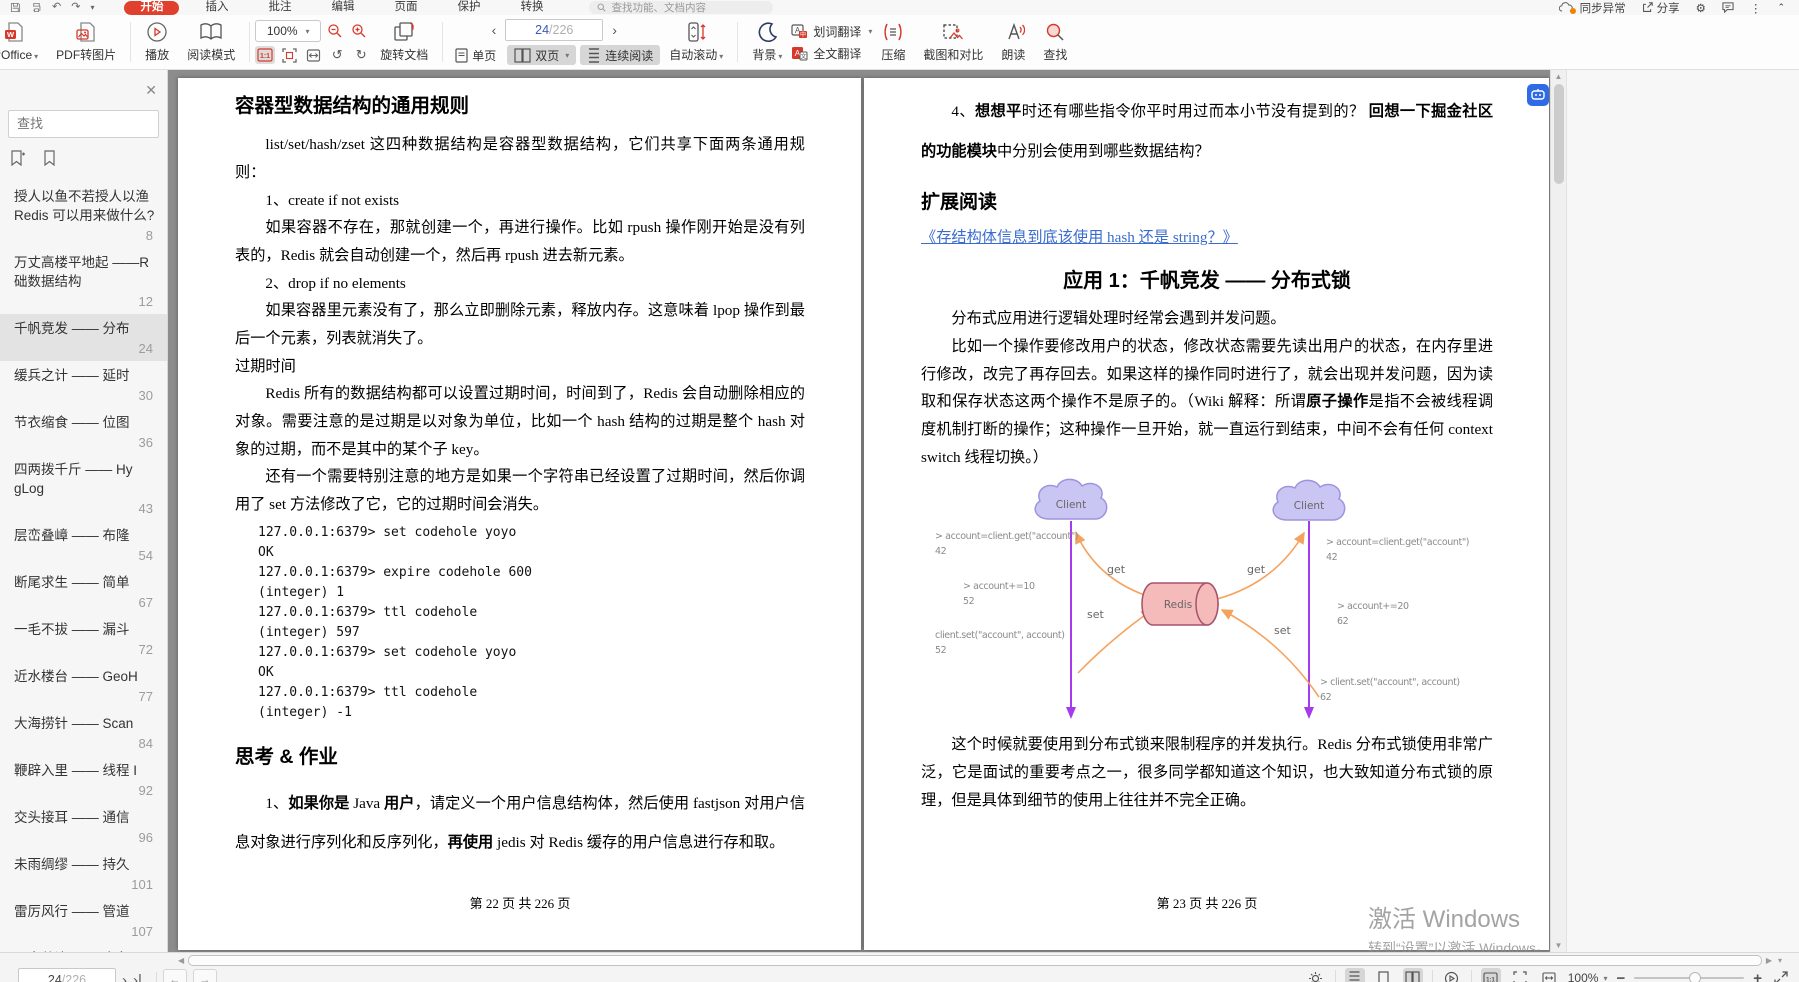 This screenshot has height=982, width=1799. What do you see at coordinates (1781, 975) in the screenshot?
I see `fullscreen-icon` at bounding box center [1781, 975].